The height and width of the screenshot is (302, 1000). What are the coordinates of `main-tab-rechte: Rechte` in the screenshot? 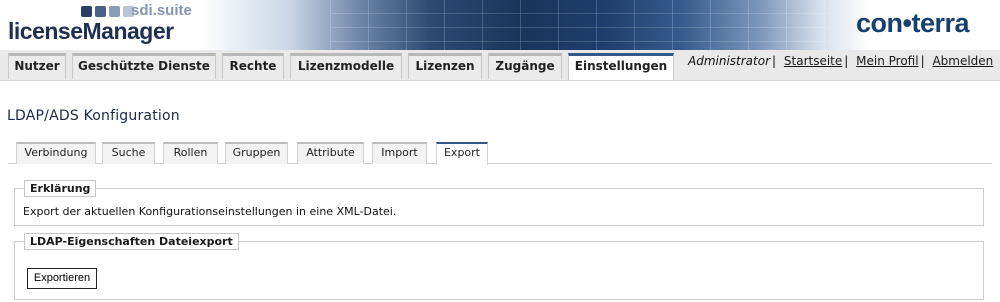 It's located at (253, 66).